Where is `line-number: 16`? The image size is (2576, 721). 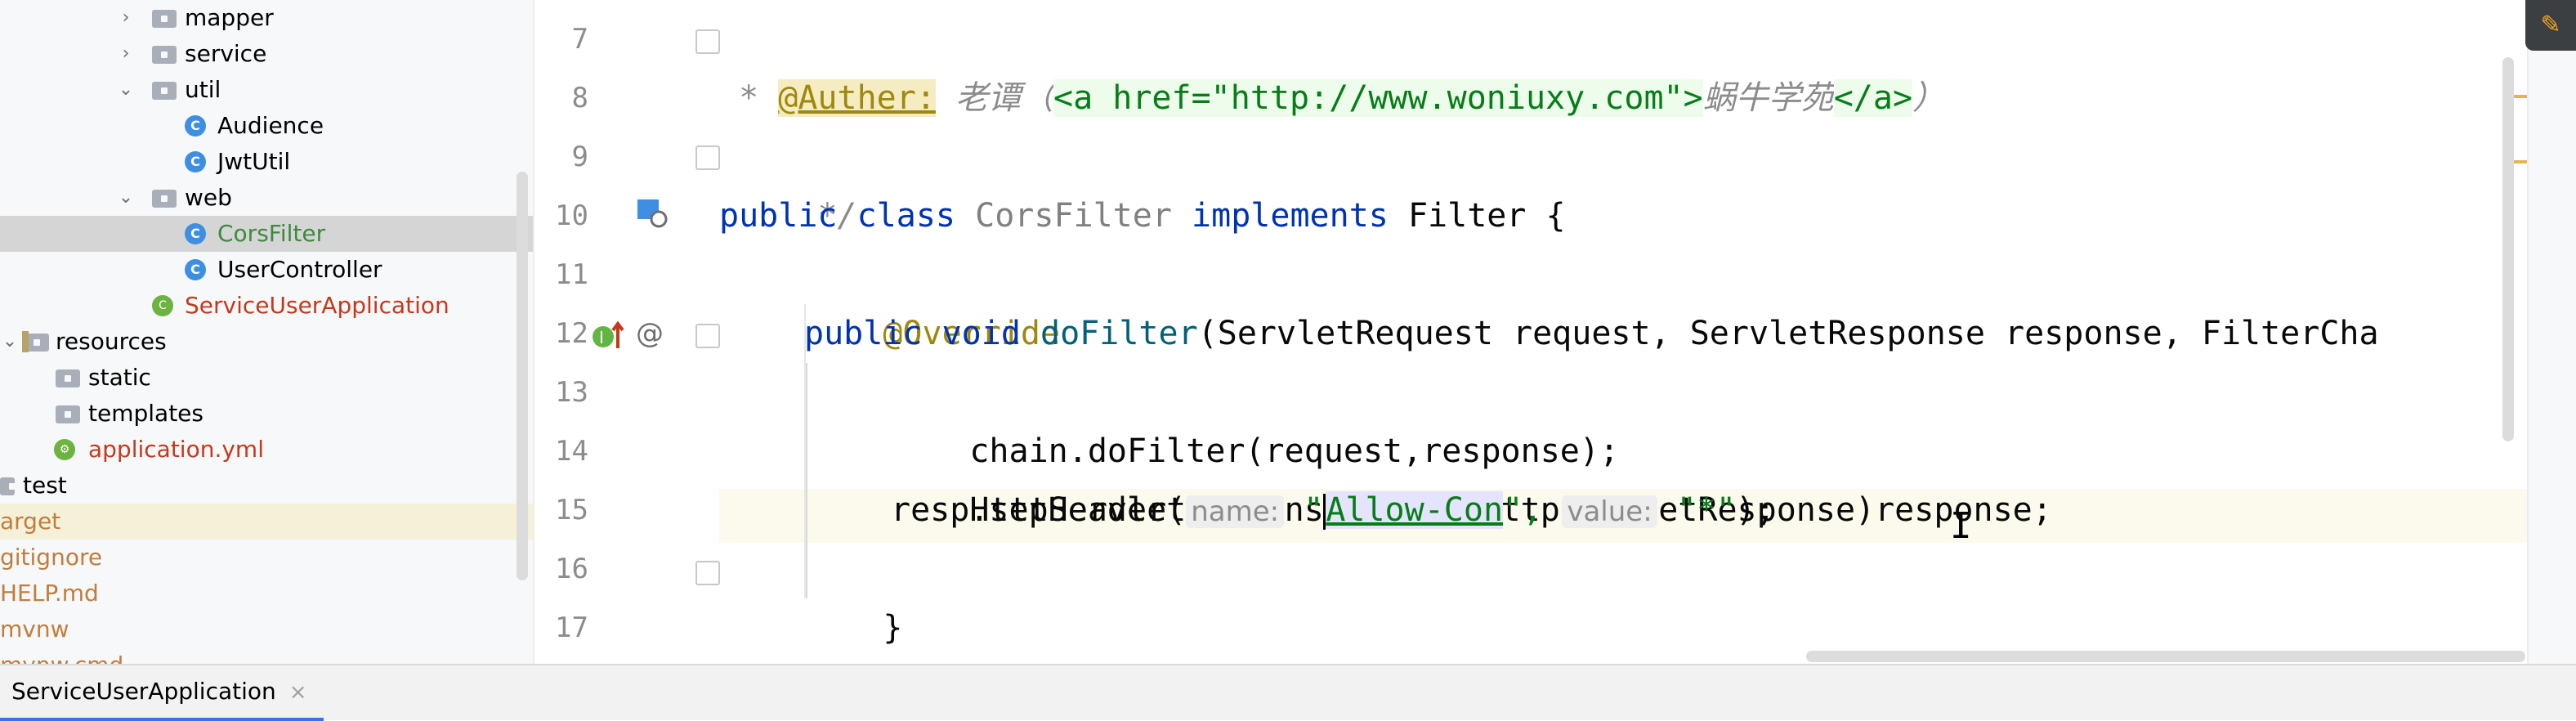 line-number: 16 is located at coordinates (571, 569).